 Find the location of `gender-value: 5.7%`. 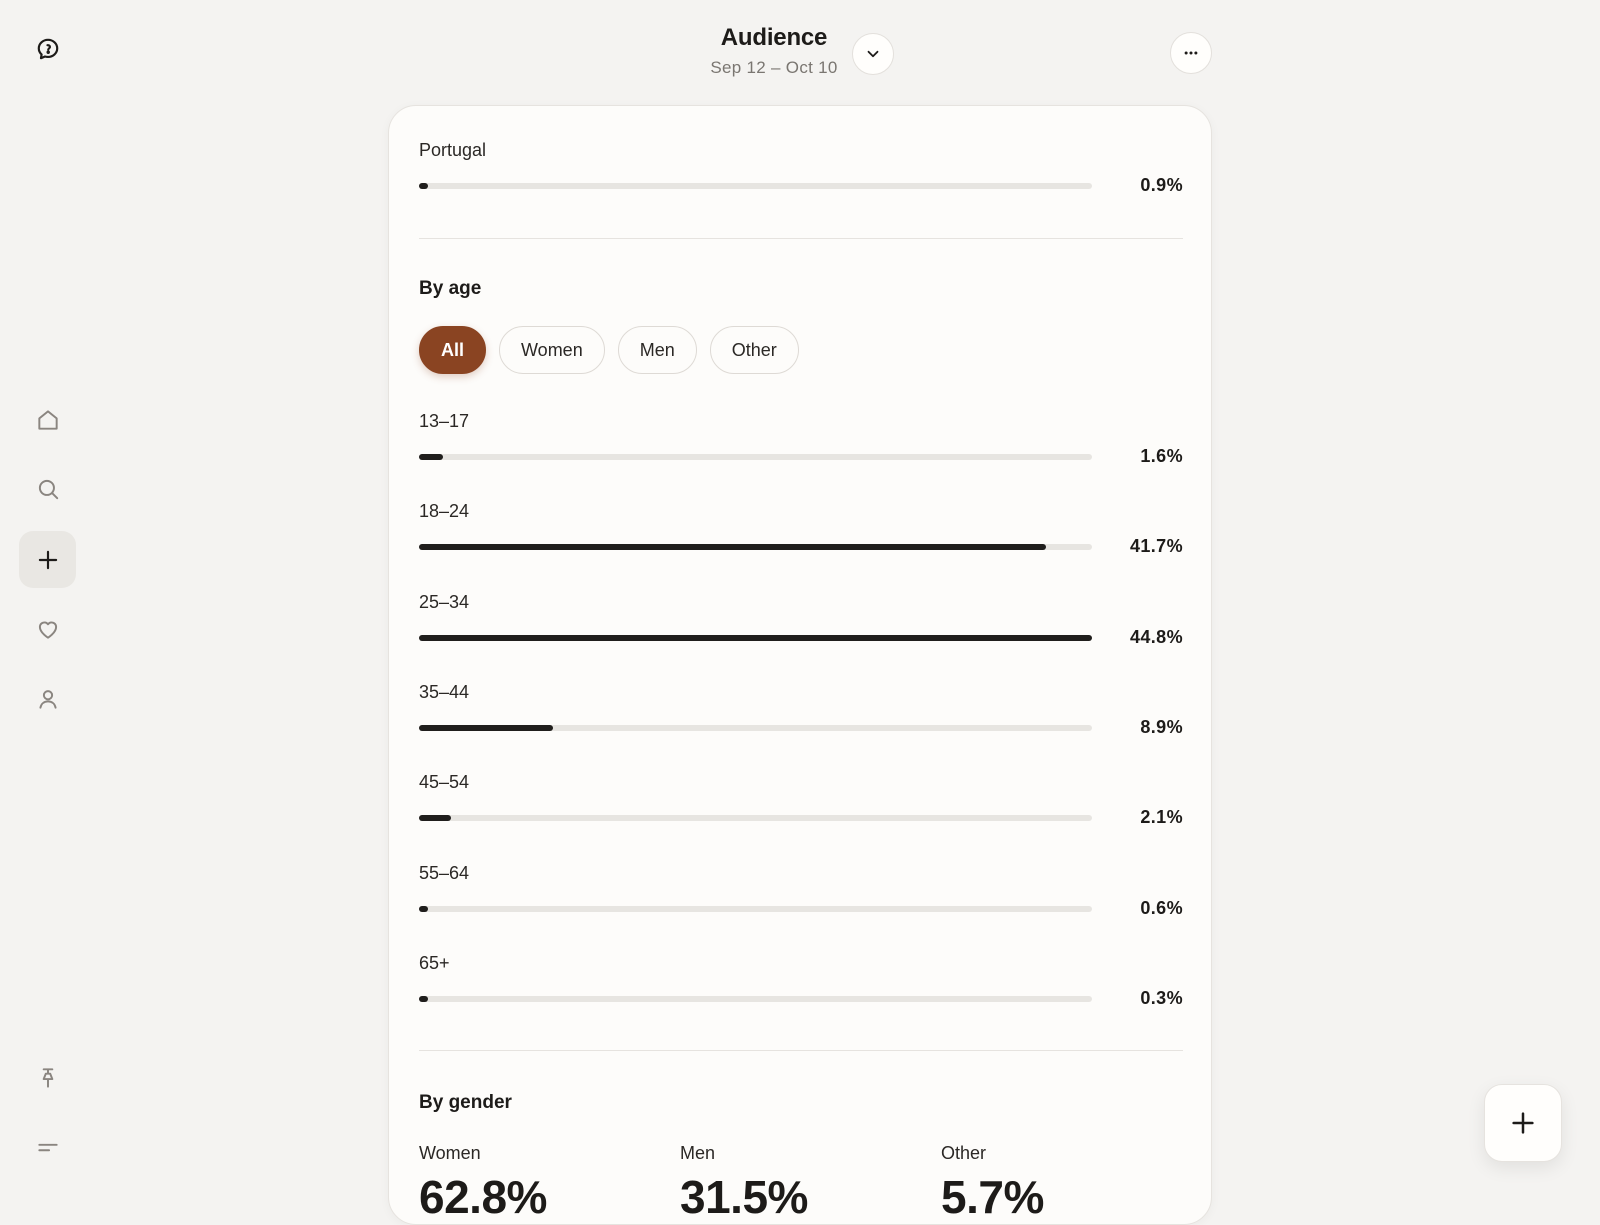

gender-value: 5.7% is located at coordinates (992, 1197).